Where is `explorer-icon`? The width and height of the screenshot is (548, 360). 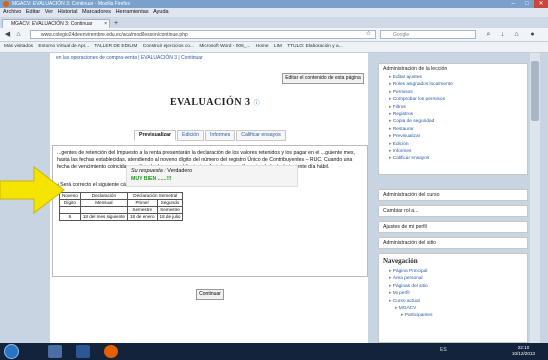
explorer-icon is located at coordinates (55, 351).